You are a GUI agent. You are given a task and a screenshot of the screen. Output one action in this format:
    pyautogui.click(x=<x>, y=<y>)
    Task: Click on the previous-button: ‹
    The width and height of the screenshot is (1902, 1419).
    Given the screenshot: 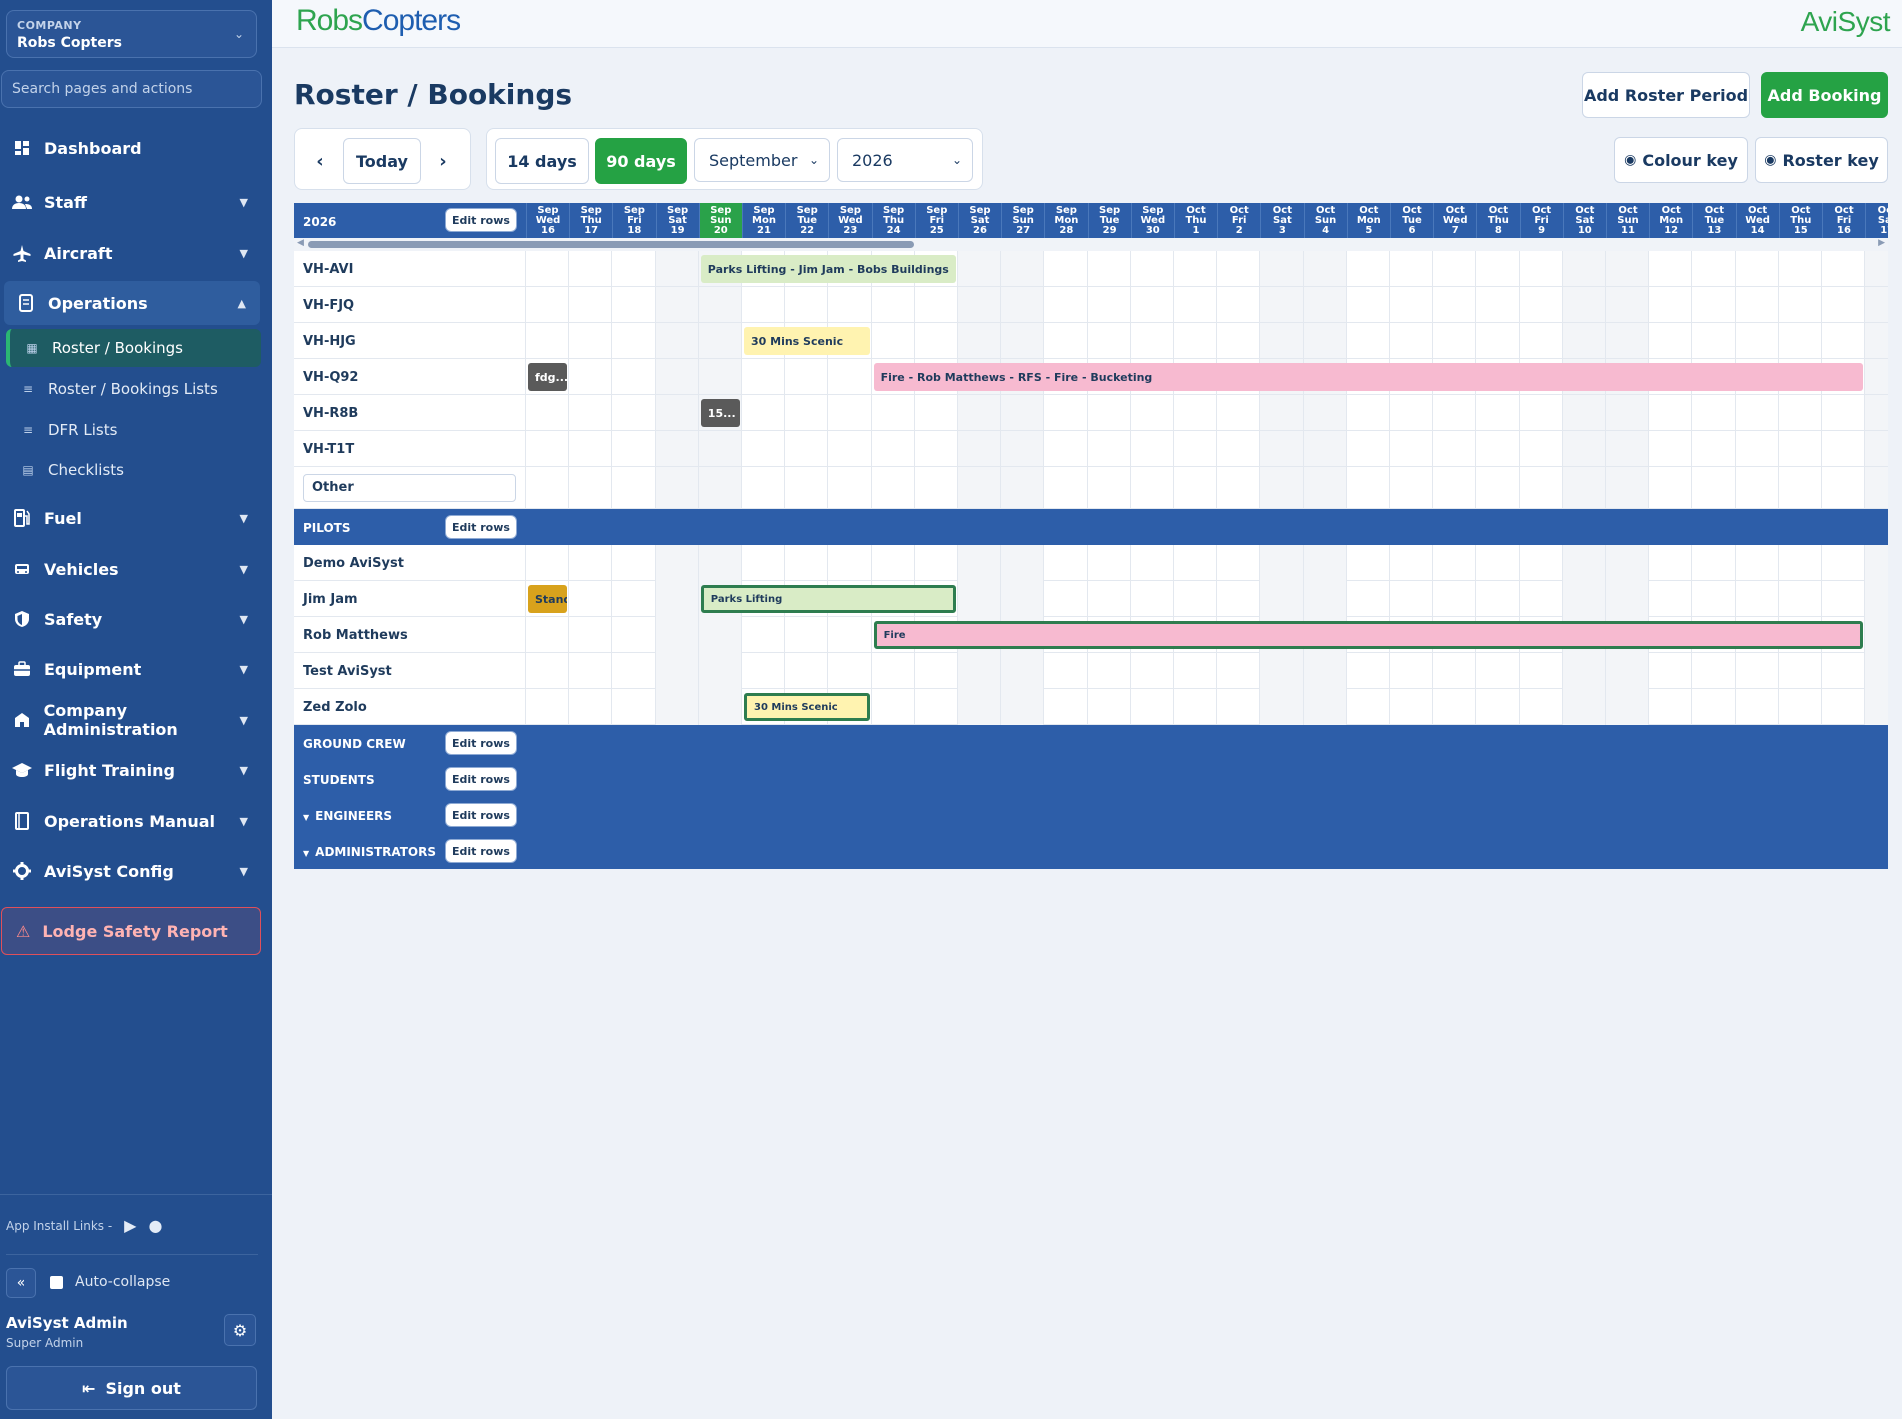 What is the action you would take?
    pyautogui.click(x=320, y=161)
    